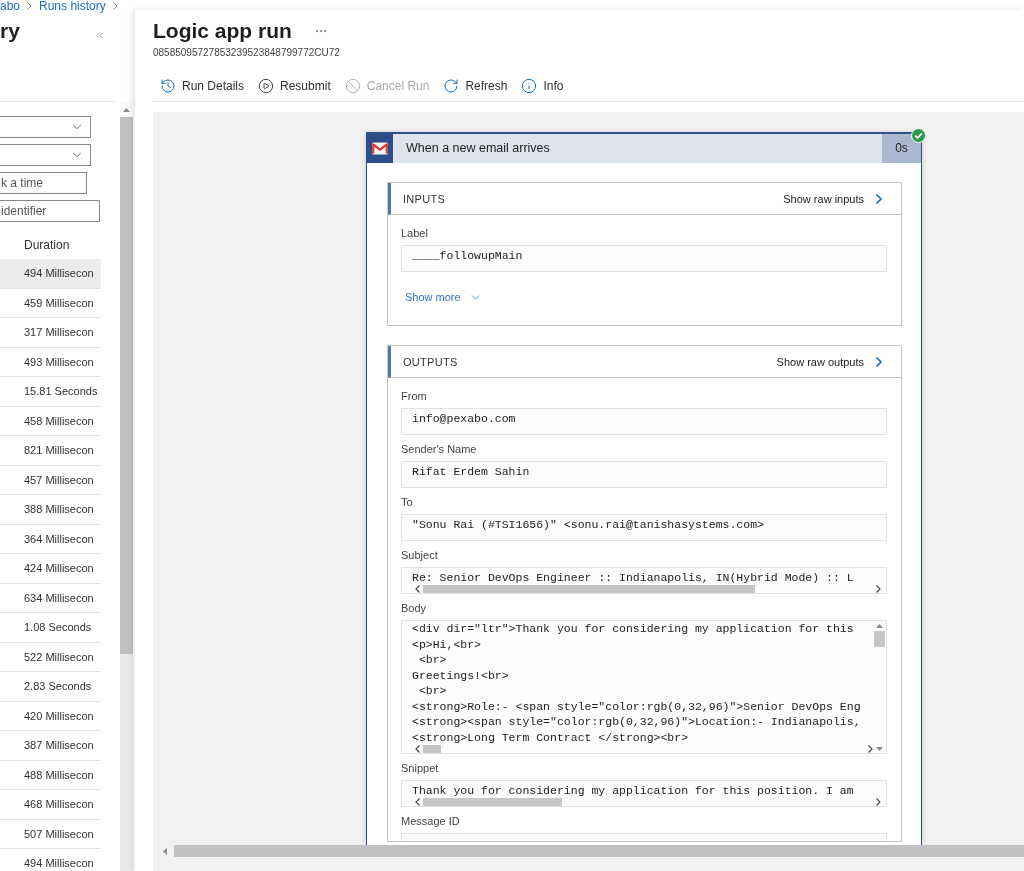  Describe the element at coordinates (446, 644) in the screenshot. I see `code-line: <p>Hi,<br>` at that location.